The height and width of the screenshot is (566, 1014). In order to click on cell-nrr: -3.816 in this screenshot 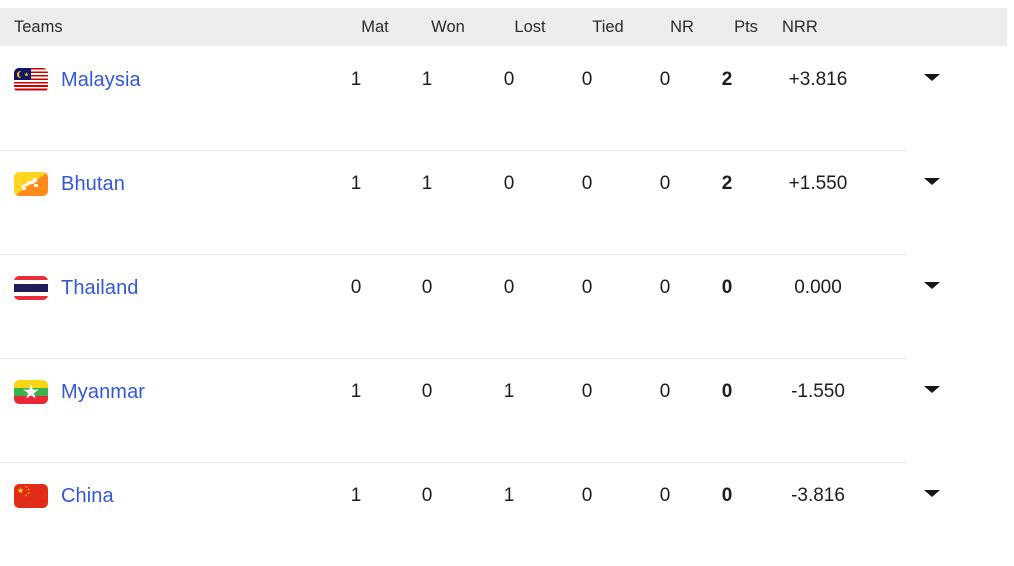, I will do `click(818, 495)`.